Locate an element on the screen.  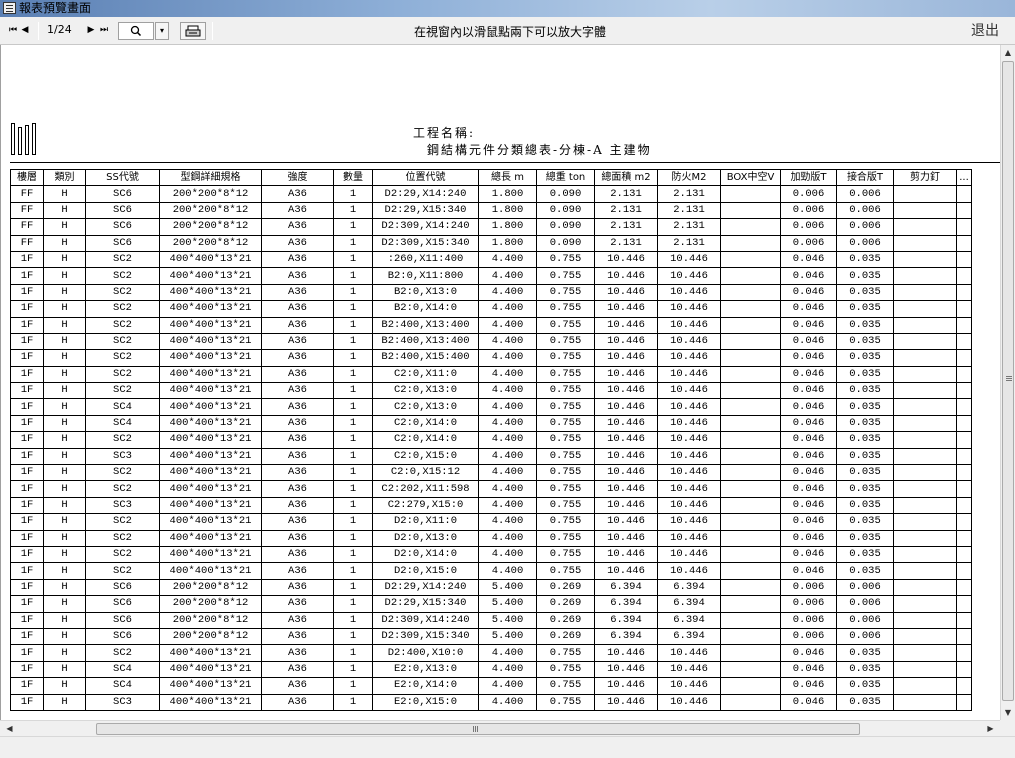
table-cell: SC2 is located at coordinates (122, 374).